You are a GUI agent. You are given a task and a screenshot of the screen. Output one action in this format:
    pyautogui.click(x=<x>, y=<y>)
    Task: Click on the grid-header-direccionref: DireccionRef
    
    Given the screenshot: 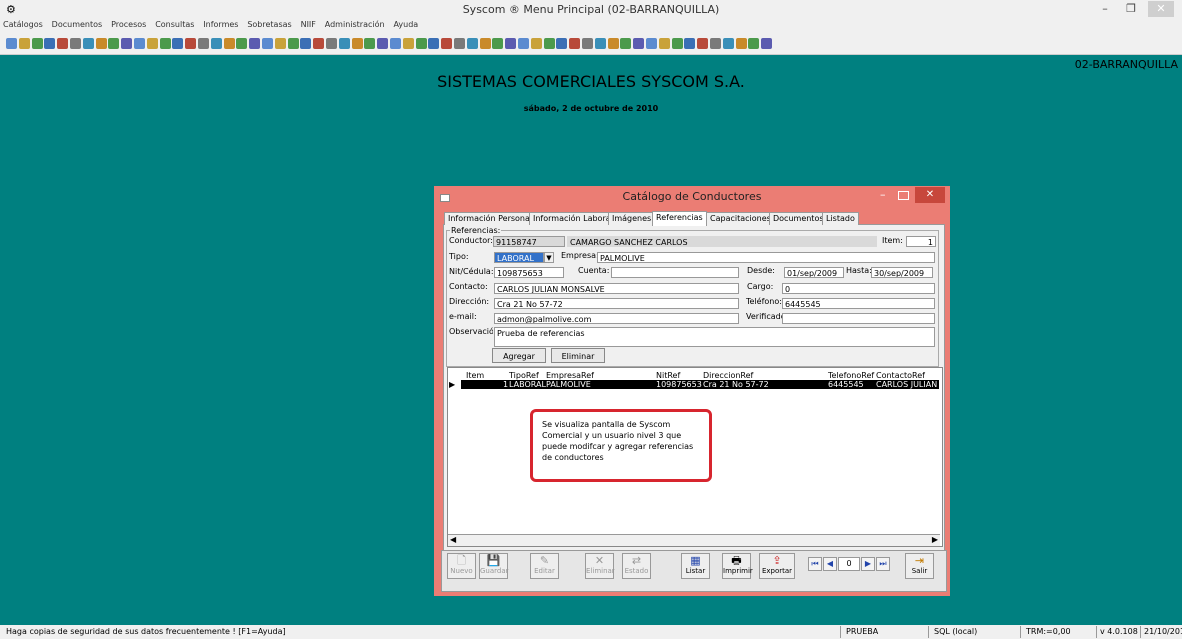 What is the action you would take?
    pyautogui.click(x=728, y=375)
    